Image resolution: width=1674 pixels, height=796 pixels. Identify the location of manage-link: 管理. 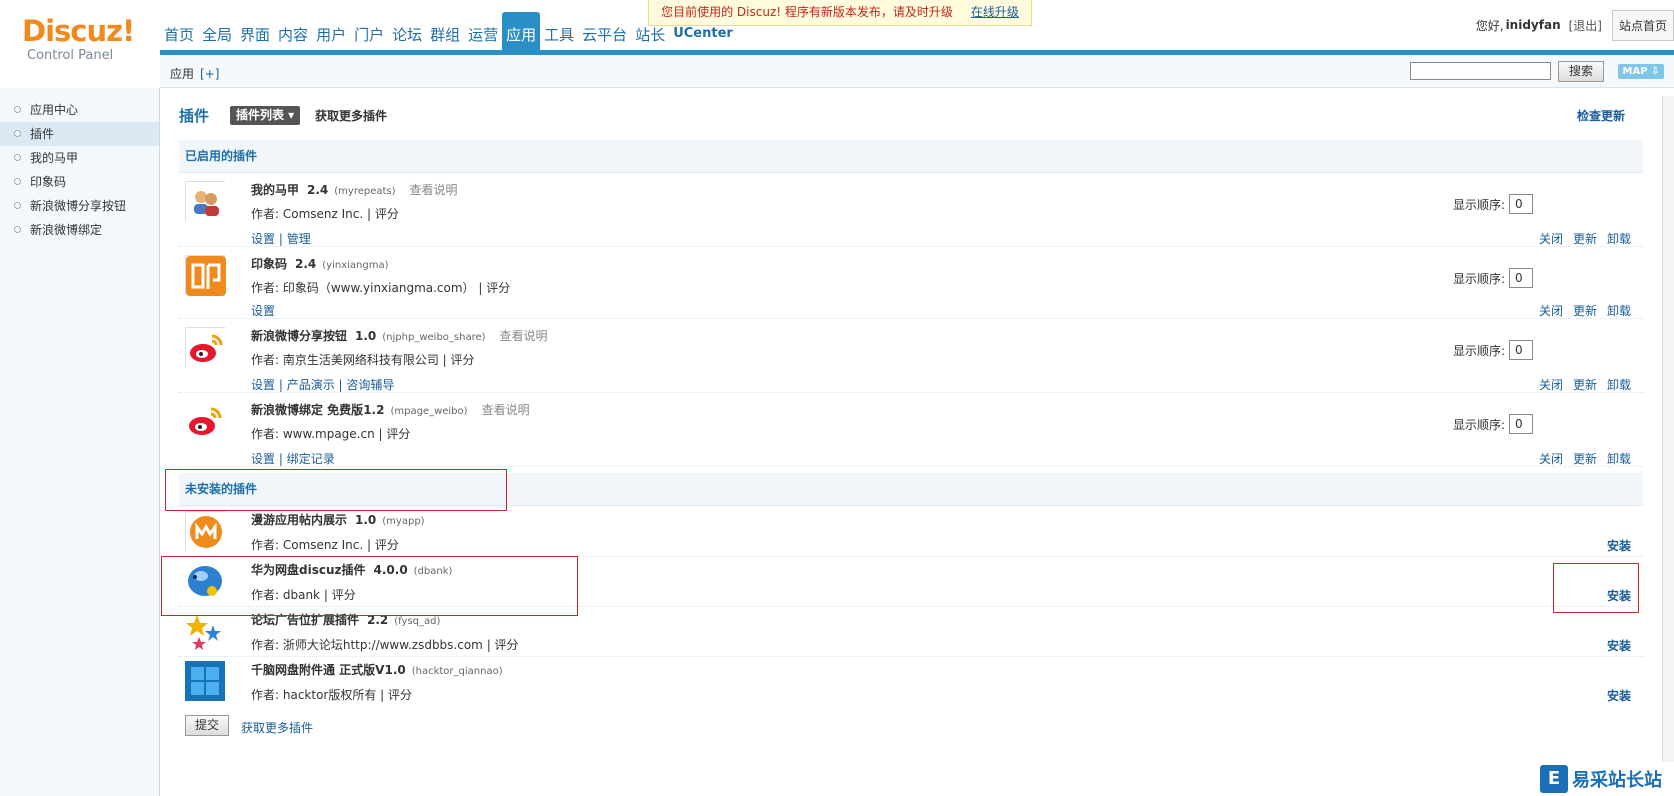
(299, 239).